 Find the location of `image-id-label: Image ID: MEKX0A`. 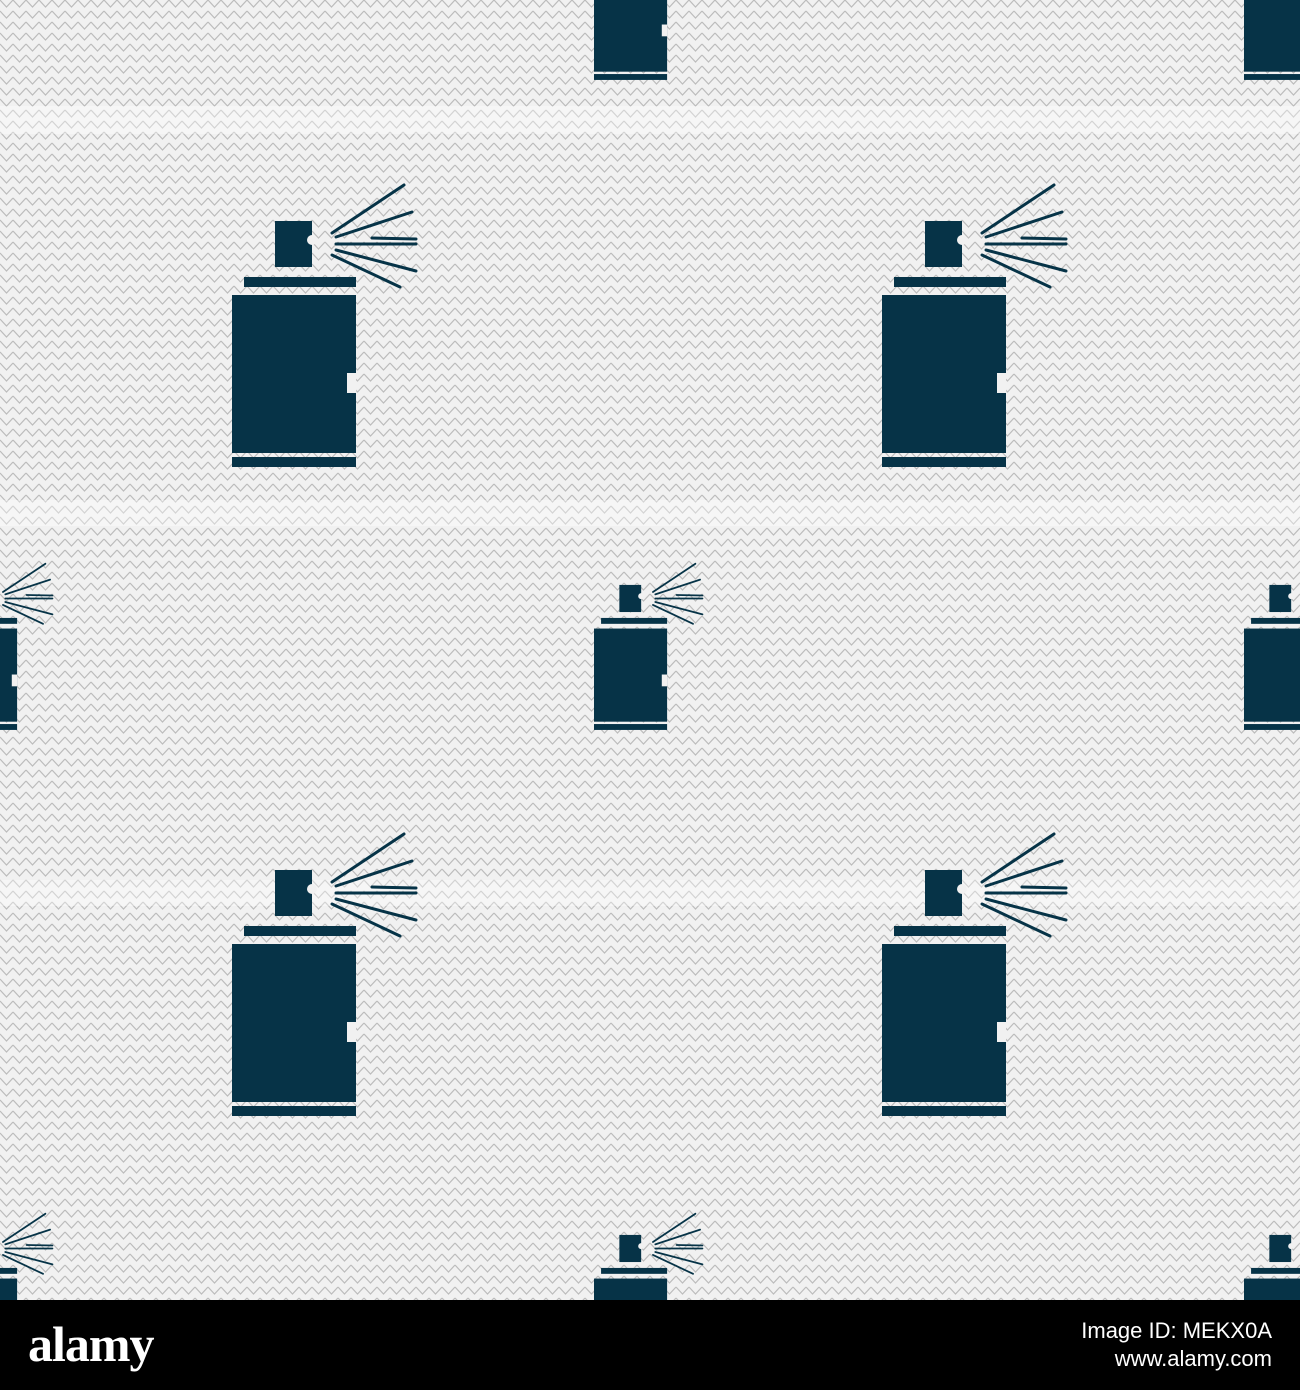

image-id-label: Image ID: MEKX0A is located at coordinates (1176, 1330).